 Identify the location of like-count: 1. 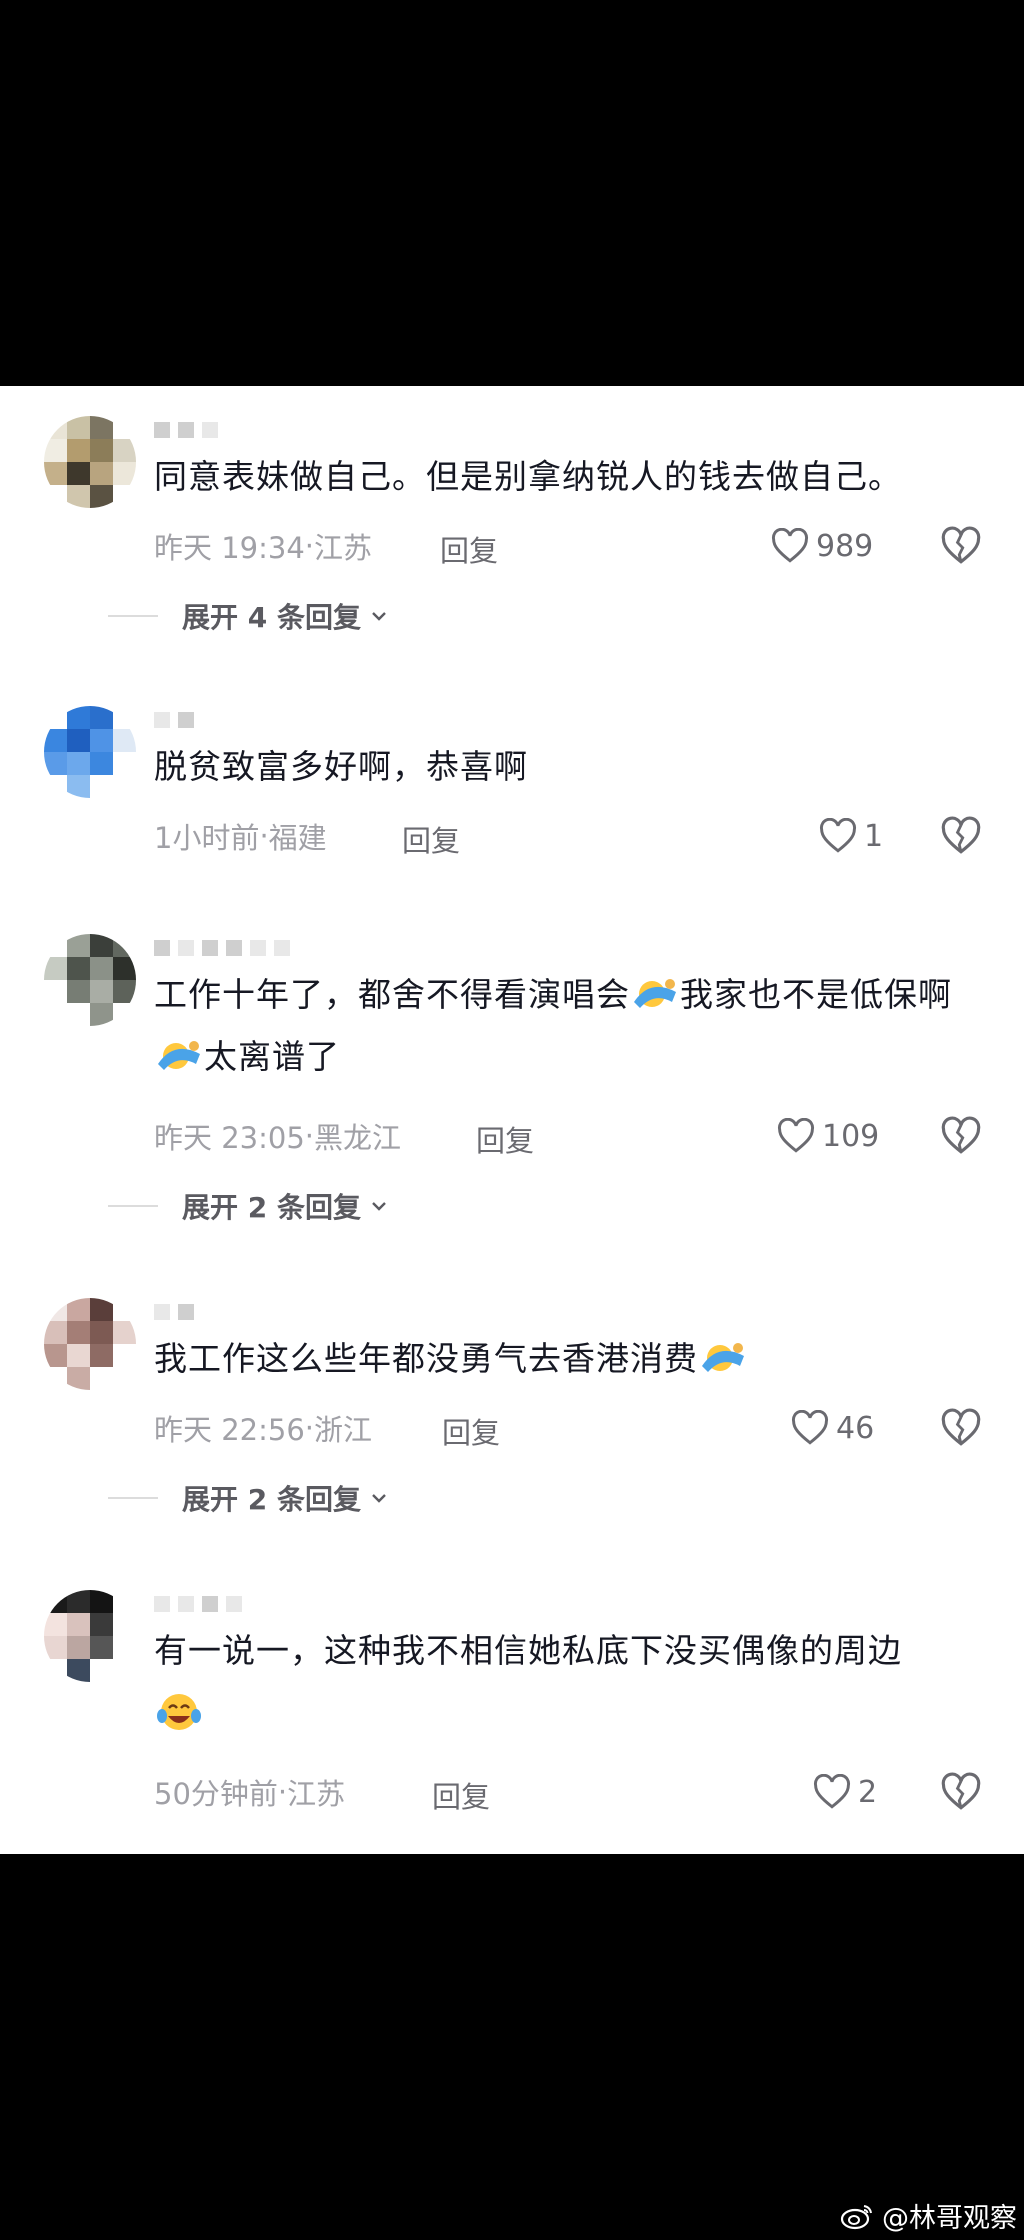
(874, 836).